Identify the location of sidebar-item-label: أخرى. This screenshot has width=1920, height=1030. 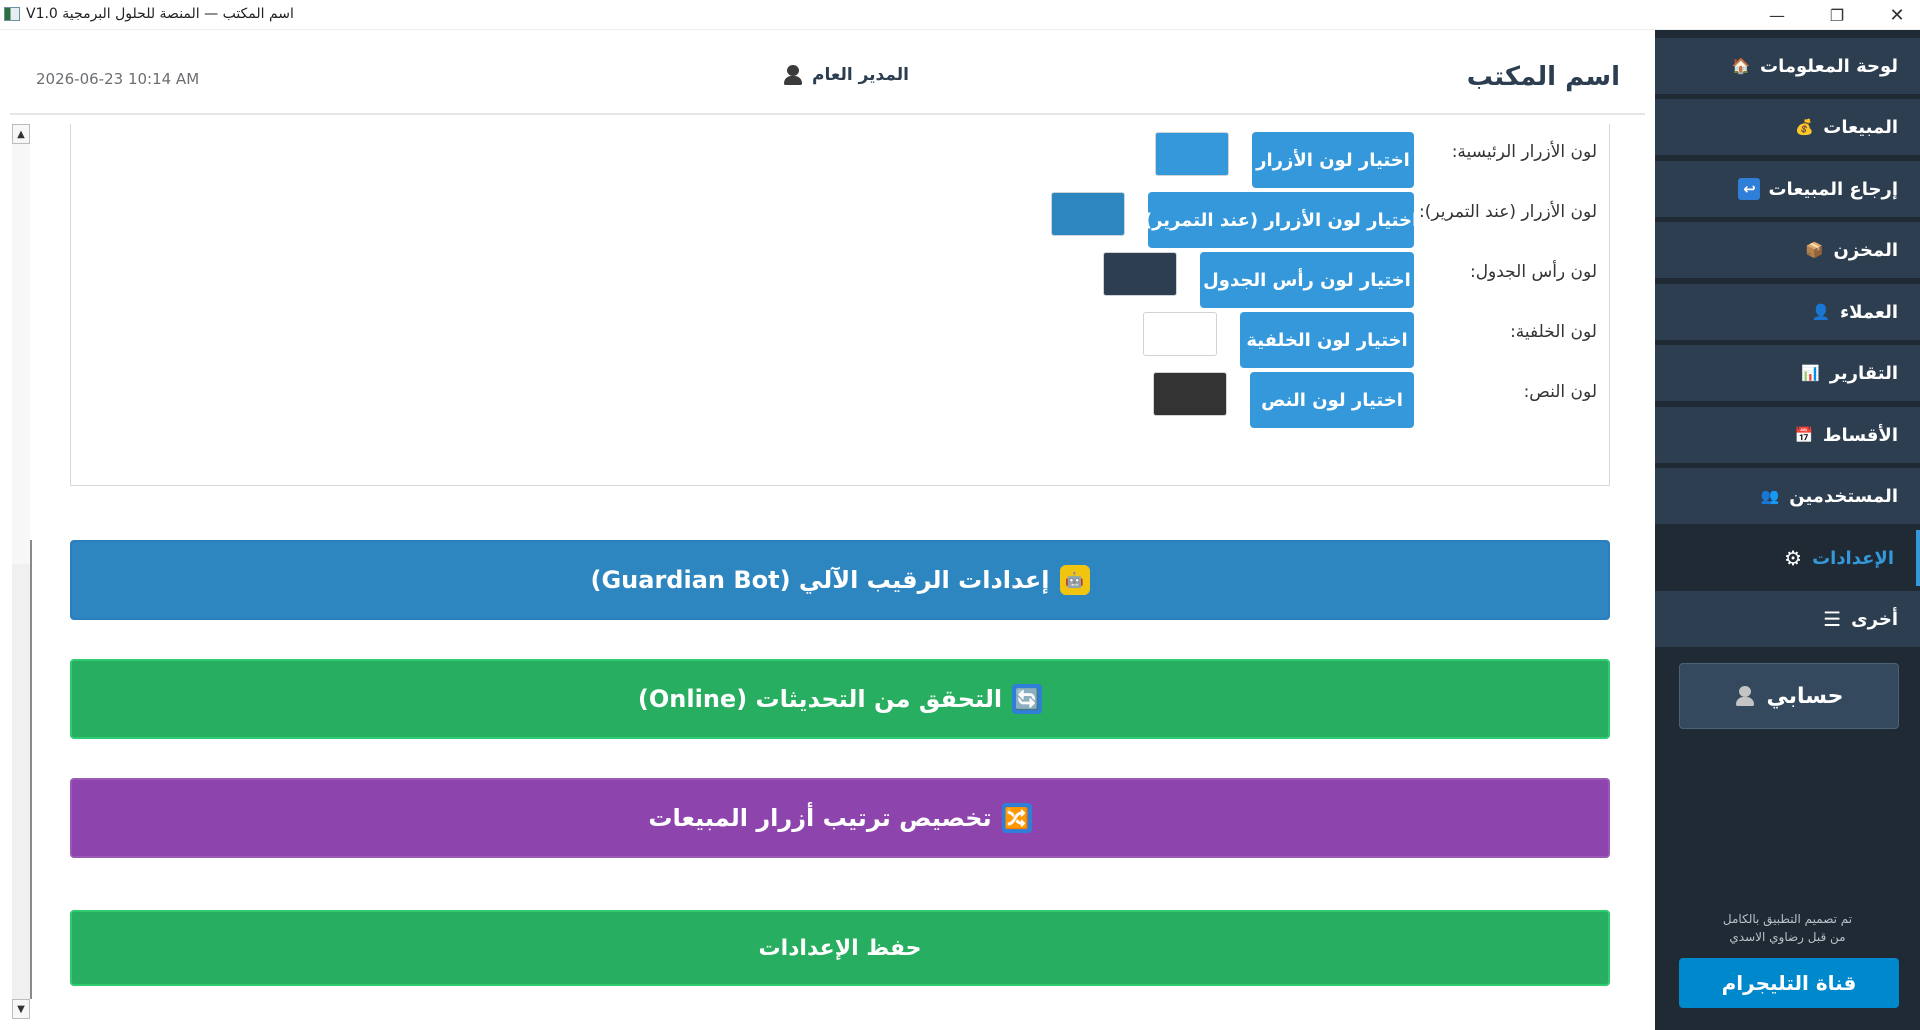
(1874, 619).